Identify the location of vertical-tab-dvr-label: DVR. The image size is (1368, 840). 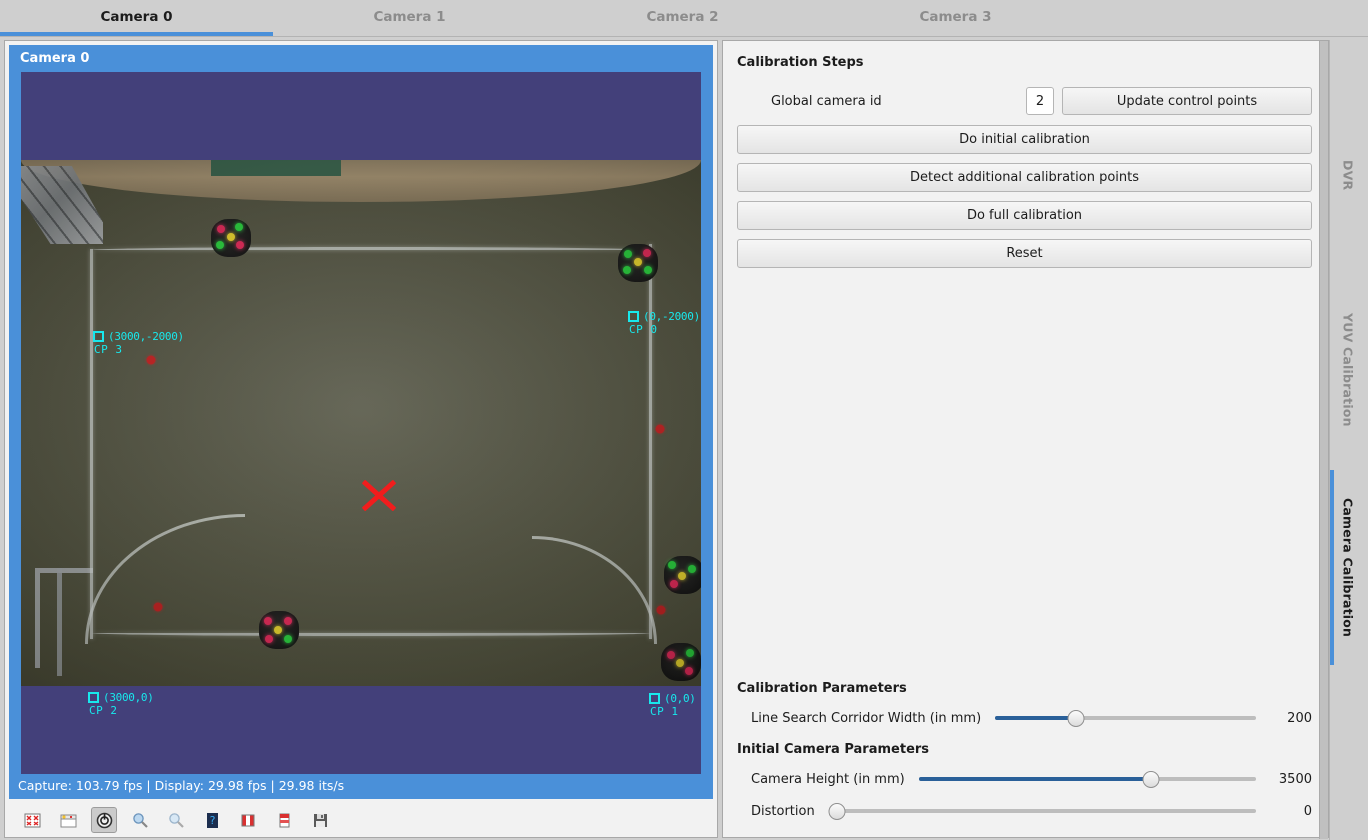
(1348, 175).